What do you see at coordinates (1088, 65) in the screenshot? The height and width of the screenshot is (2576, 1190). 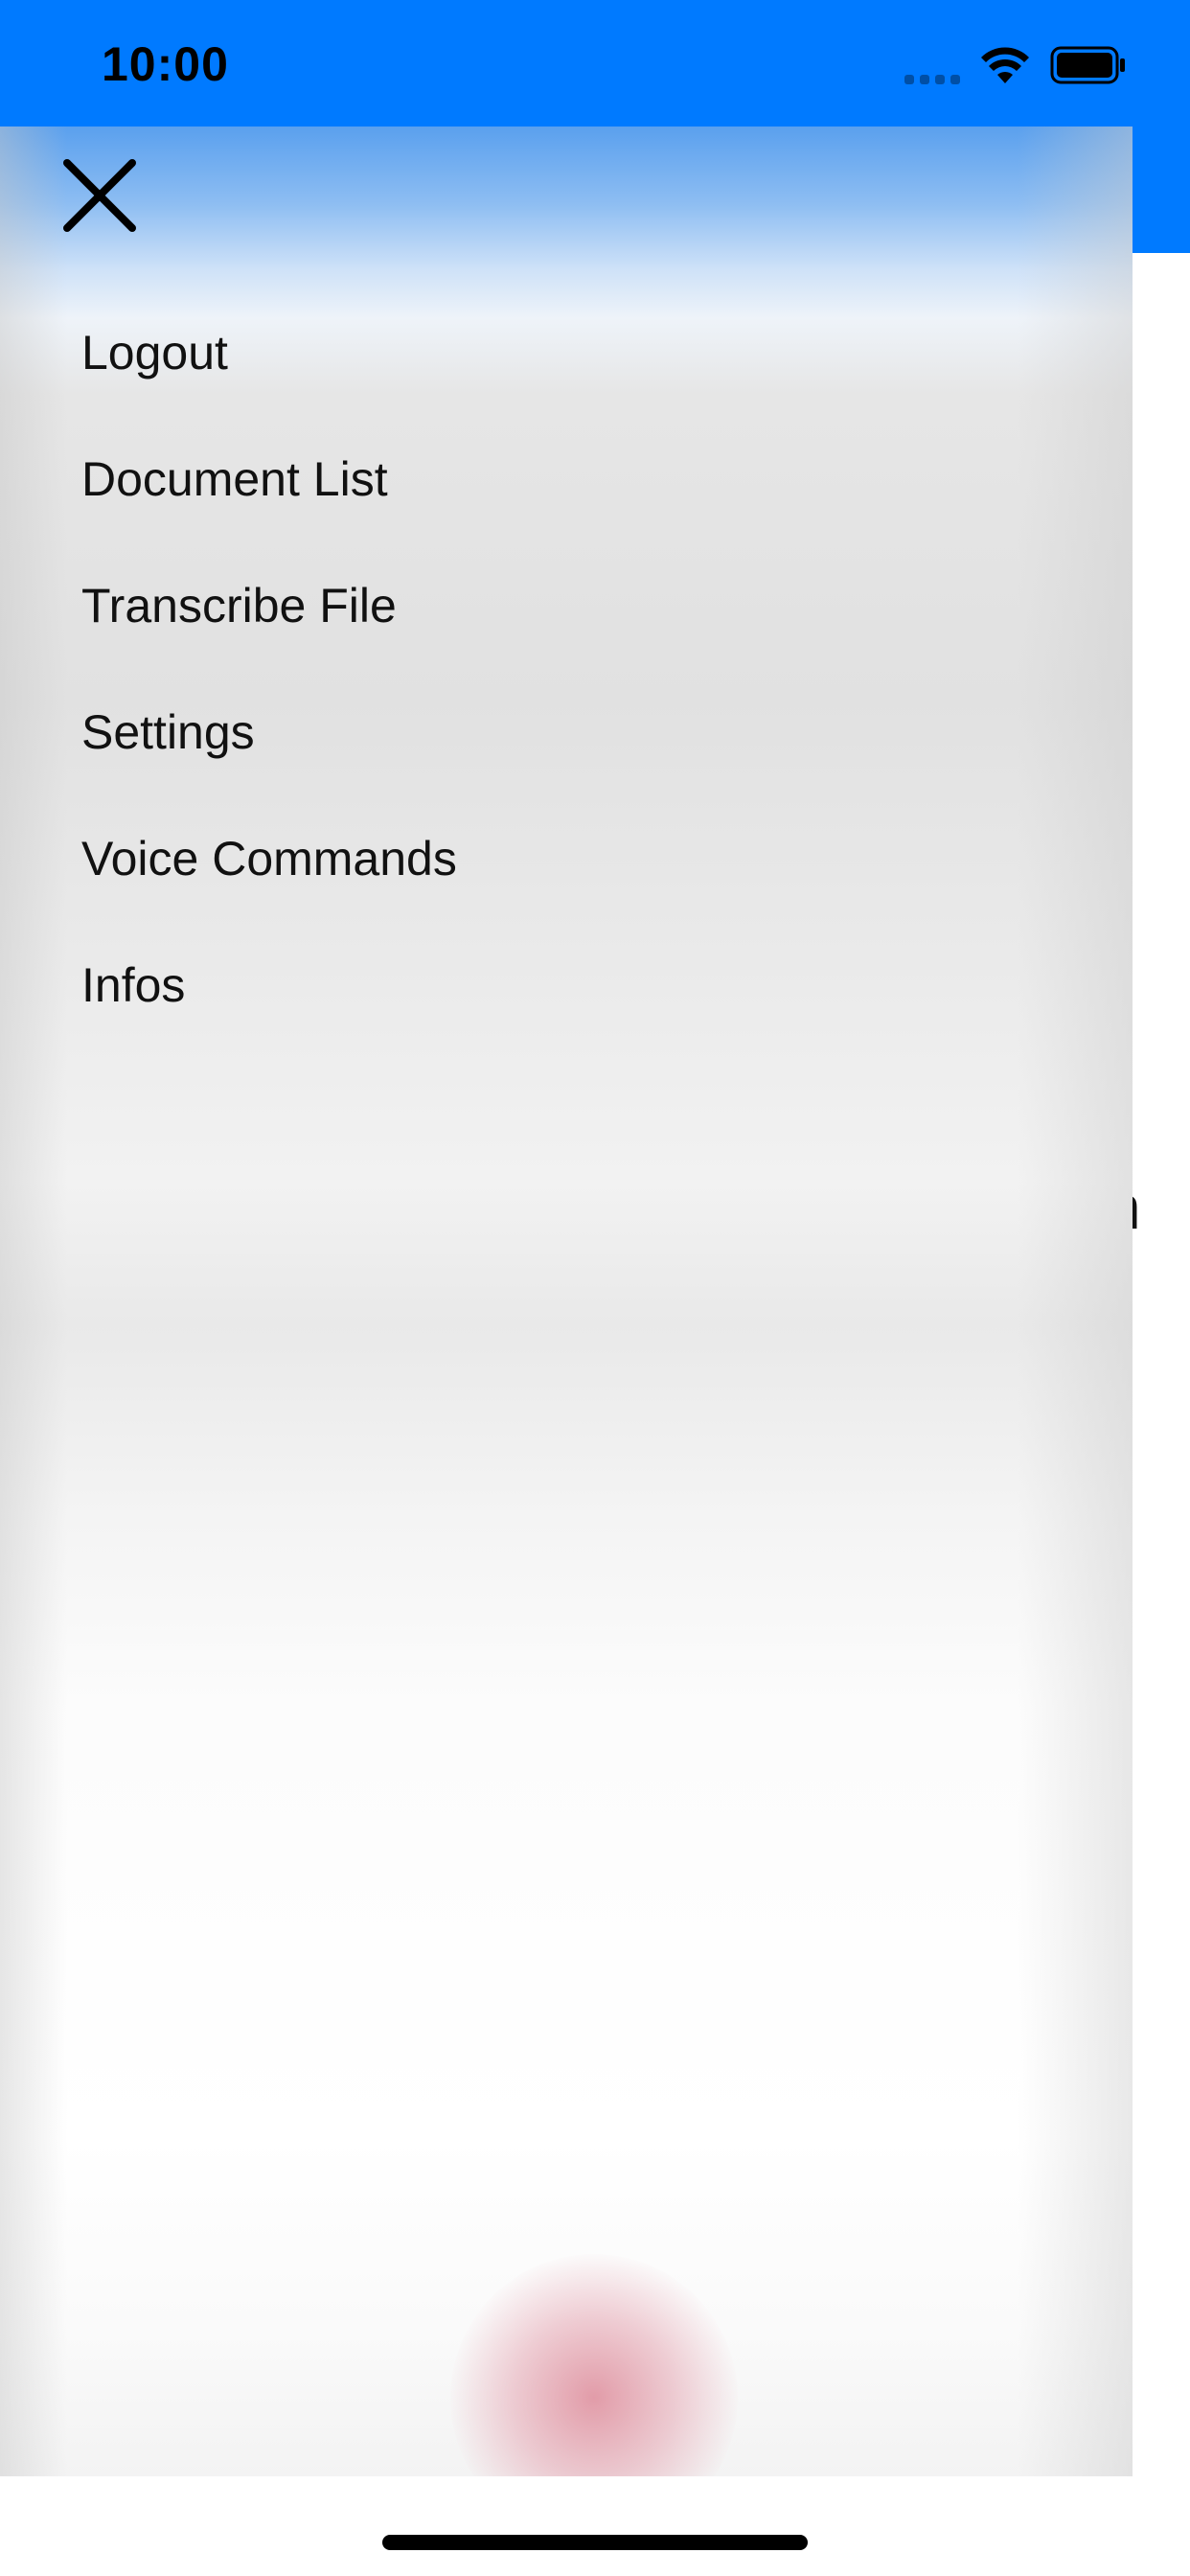 I see `battery-icon` at bounding box center [1088, 65].